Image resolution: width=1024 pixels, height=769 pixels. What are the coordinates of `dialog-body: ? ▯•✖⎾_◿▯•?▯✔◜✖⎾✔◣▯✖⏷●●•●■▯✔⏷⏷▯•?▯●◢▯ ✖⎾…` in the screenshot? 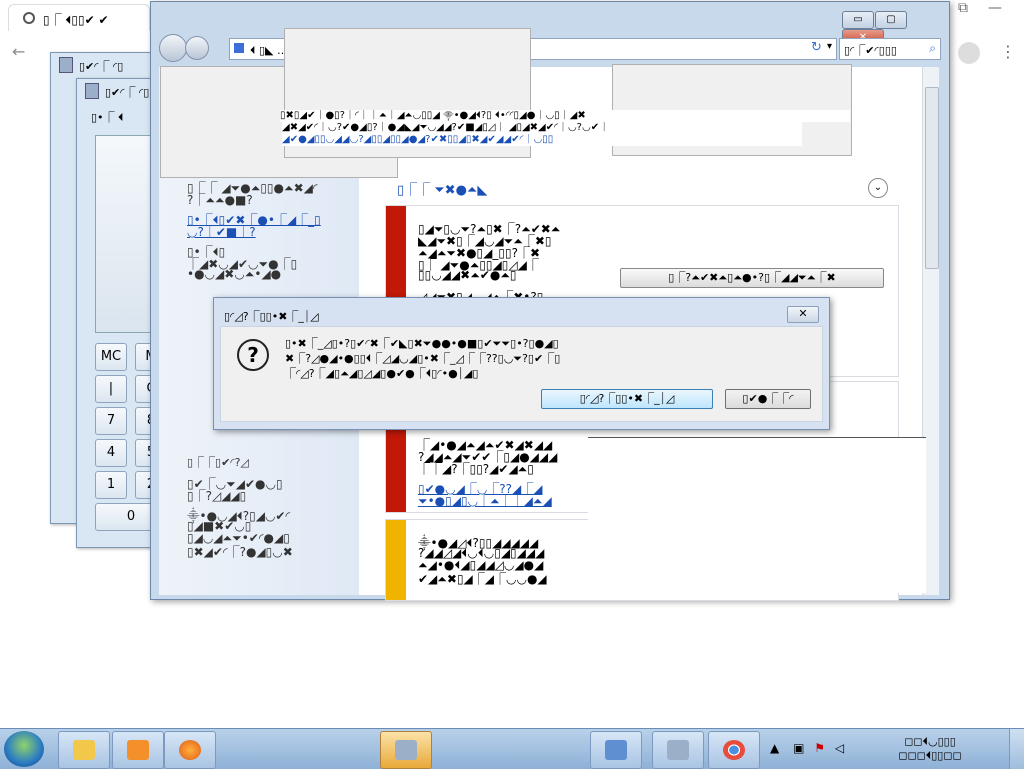 It's located at (521, 374).